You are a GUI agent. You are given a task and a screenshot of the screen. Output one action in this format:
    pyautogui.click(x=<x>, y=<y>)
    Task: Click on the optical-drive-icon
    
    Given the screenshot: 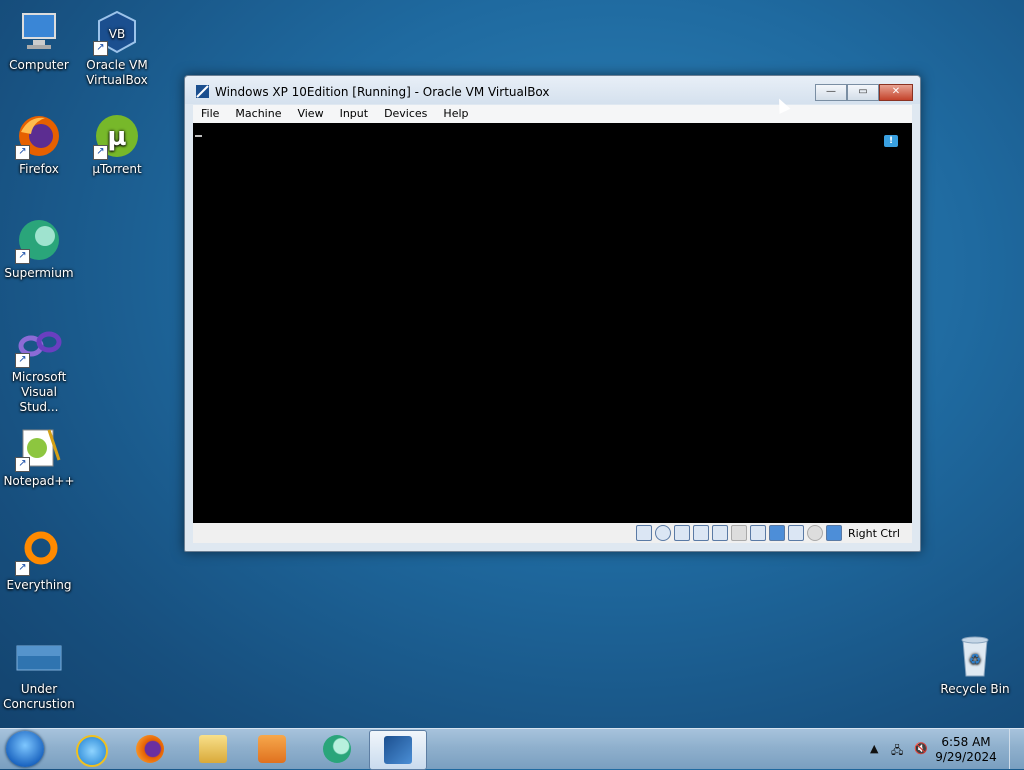 What is the action you would take?
    pyautogui.click(x=662, y=533)
    